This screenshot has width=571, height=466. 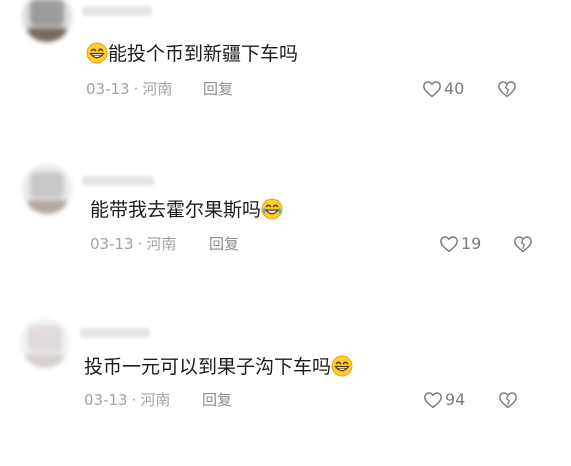 I want to click on comment-text: 能投个币到新疆下车吗, so click(x=192, y=54).